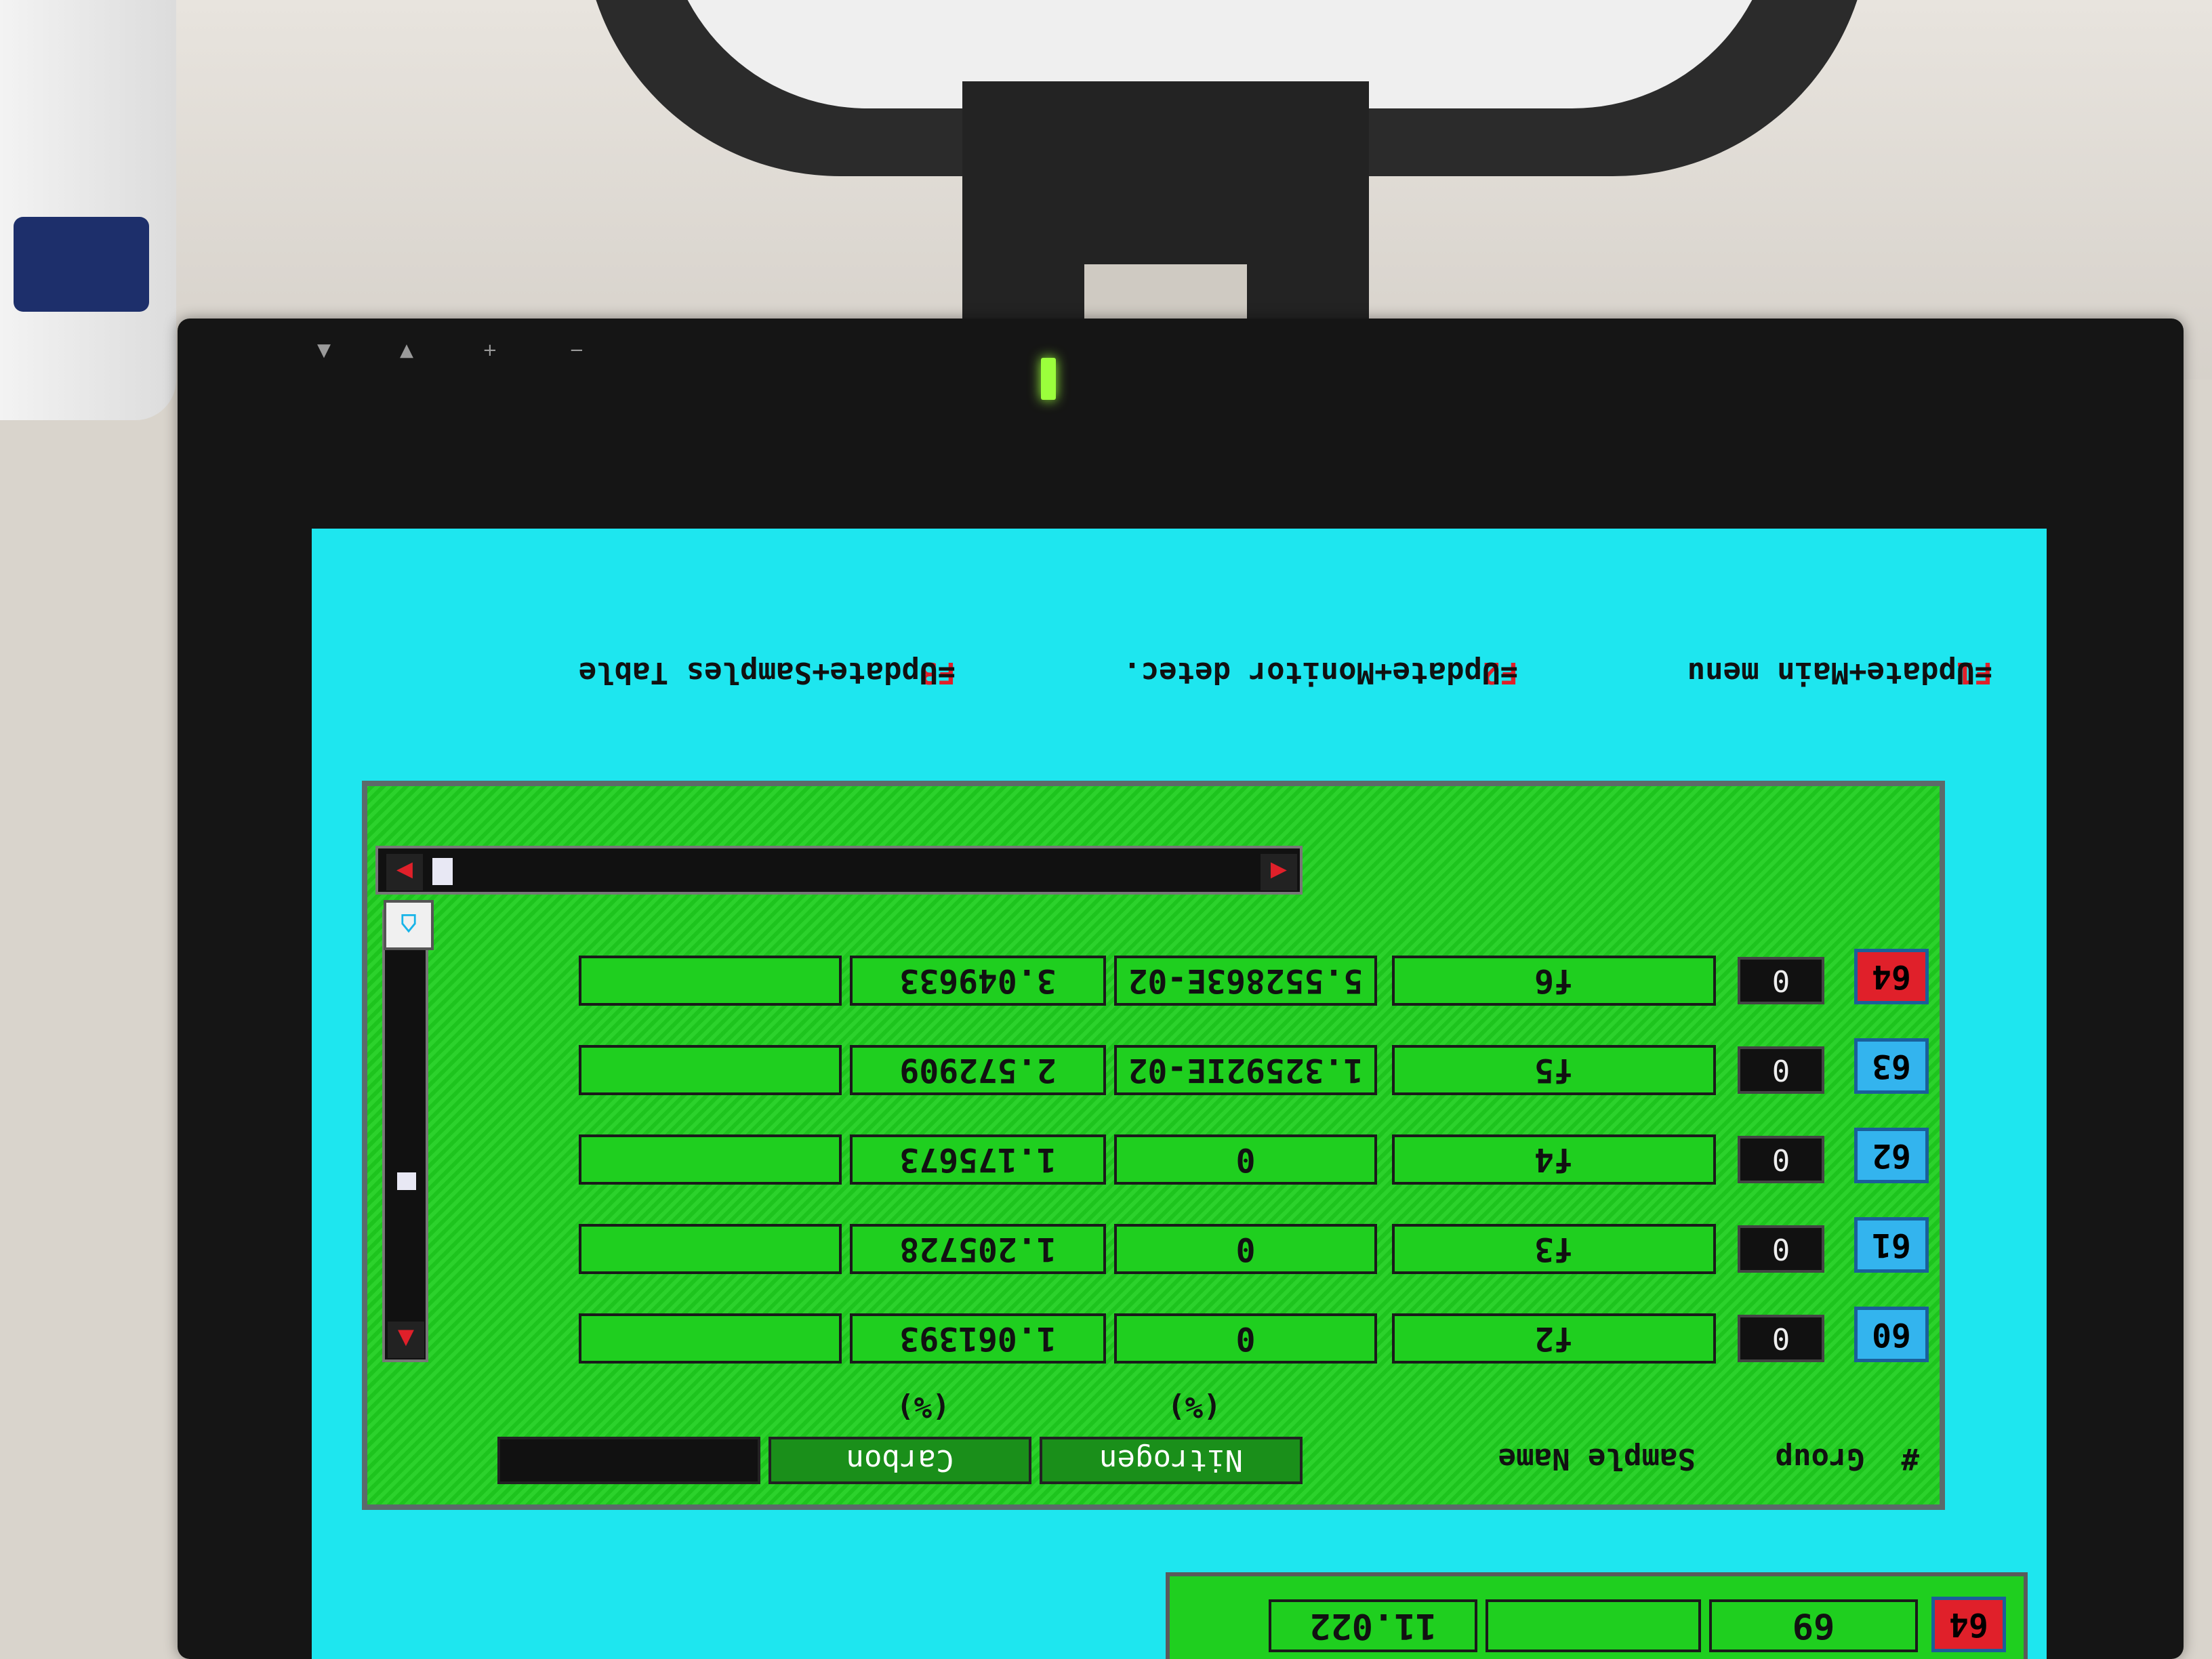 The width and height of the screenshot is (2212, 1659). What do you see at coordinates (1839, 672) in the screenshot?
I see `f1-text: =Update+Main menu` at bounding box center [1839, 672].